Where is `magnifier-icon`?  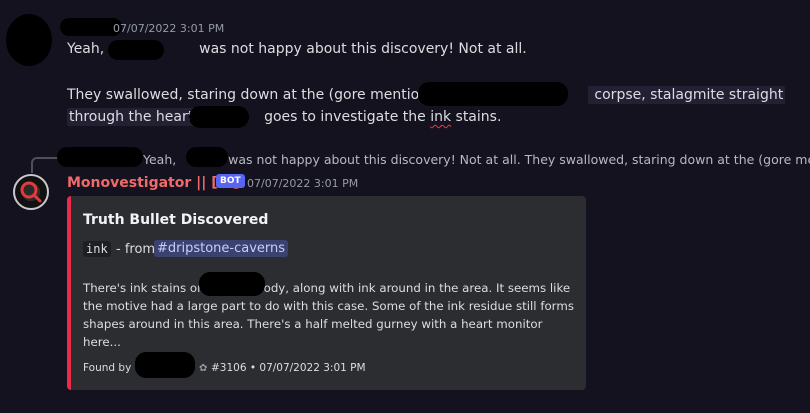
magnifier-icon is located at coordinates (31, 192).